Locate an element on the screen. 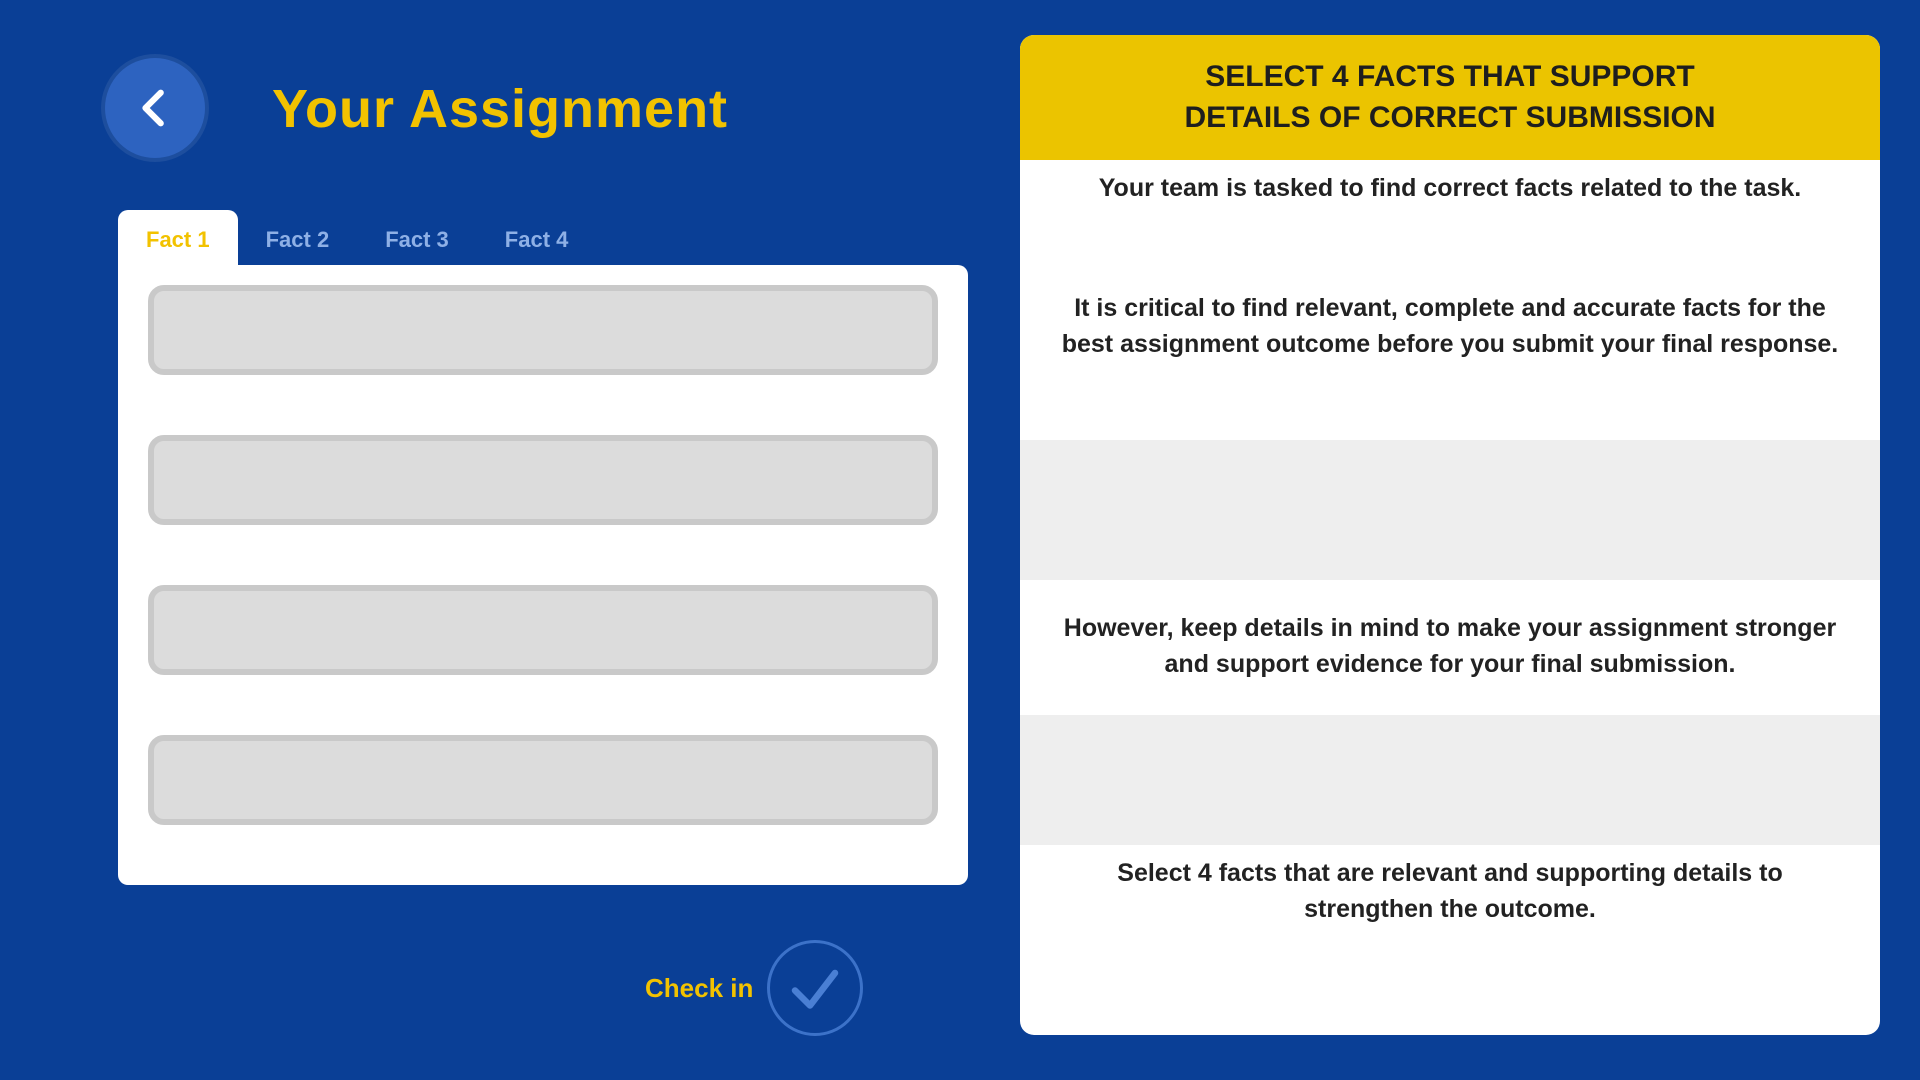 This screenshot has width=1920, height=1080. tab-fact-4: Fact 4 is located at coordinates (537, 240).